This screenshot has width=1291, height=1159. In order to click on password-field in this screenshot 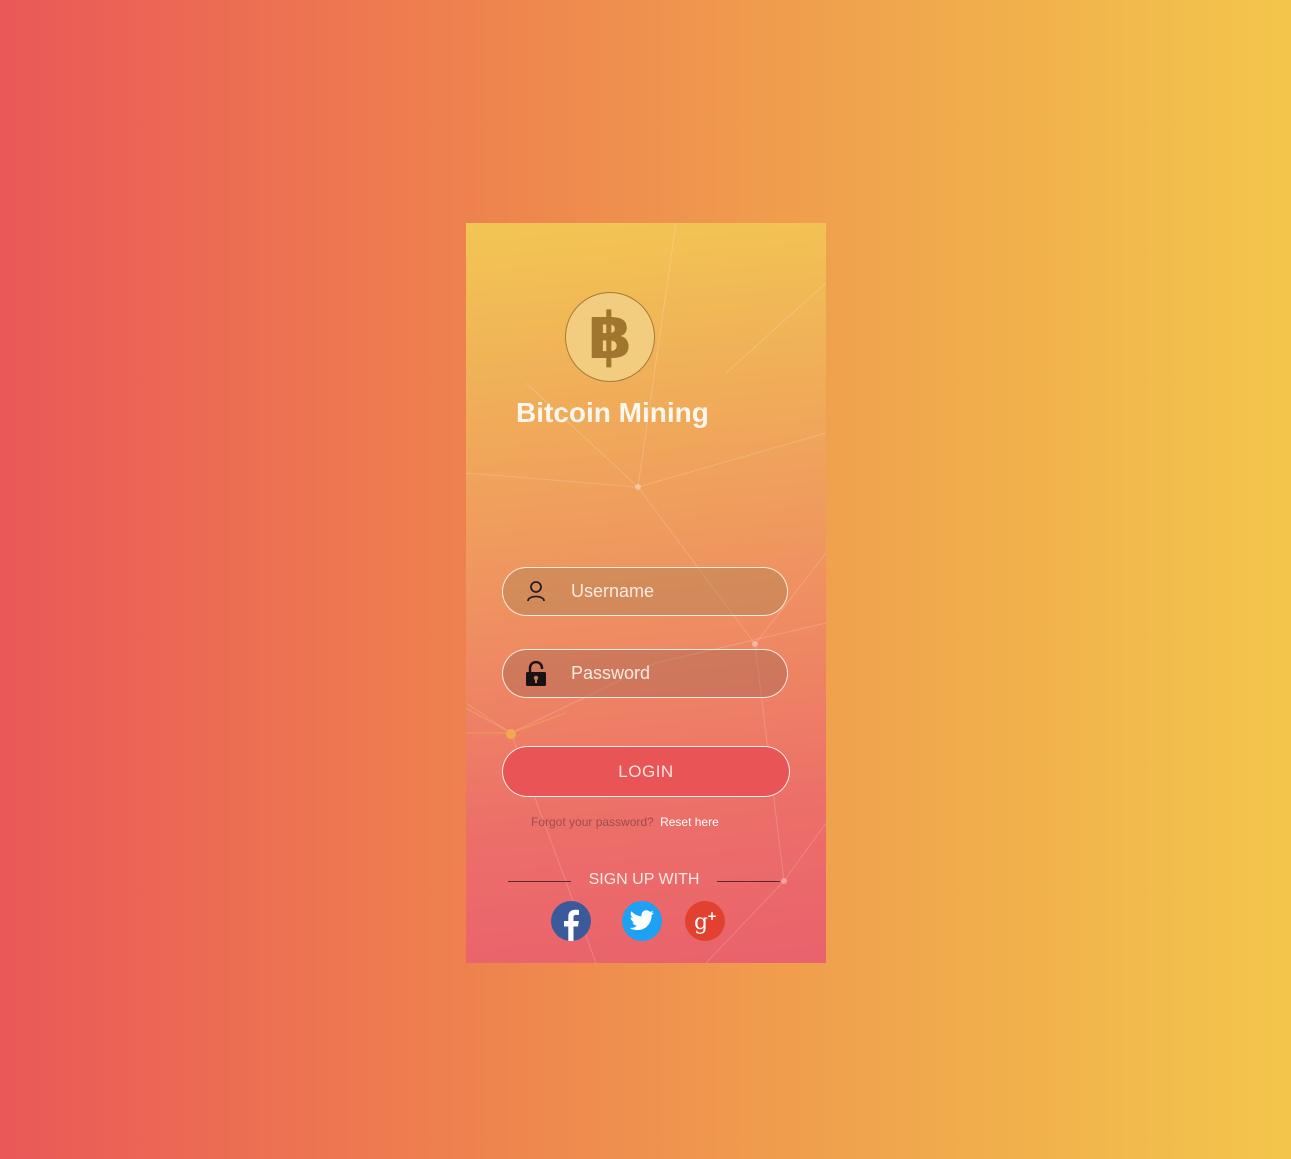, I will do `click(645, 673)`.